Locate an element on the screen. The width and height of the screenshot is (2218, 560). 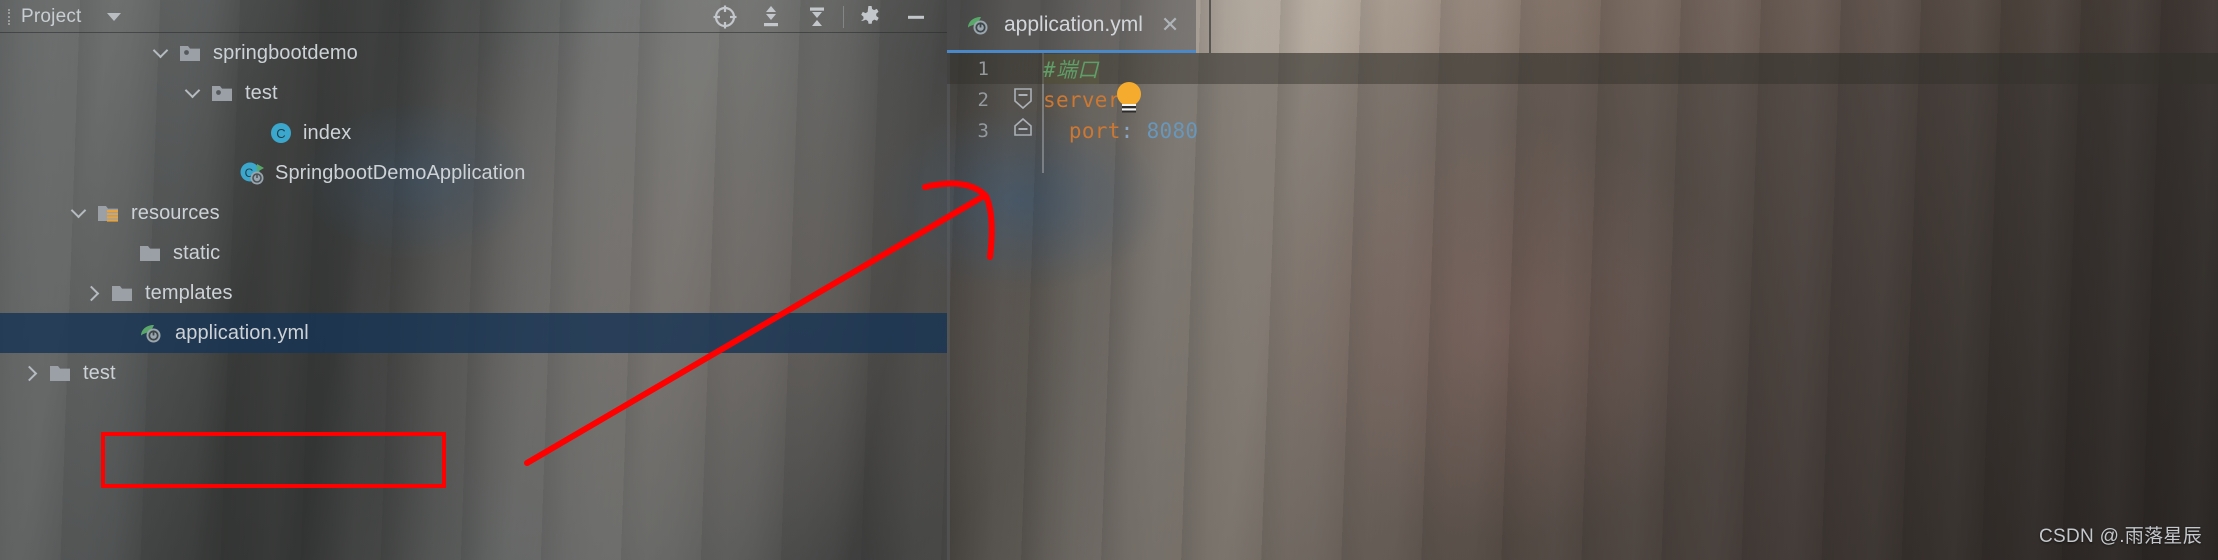
collapse-all-icon is located at coordinates (817, 16).